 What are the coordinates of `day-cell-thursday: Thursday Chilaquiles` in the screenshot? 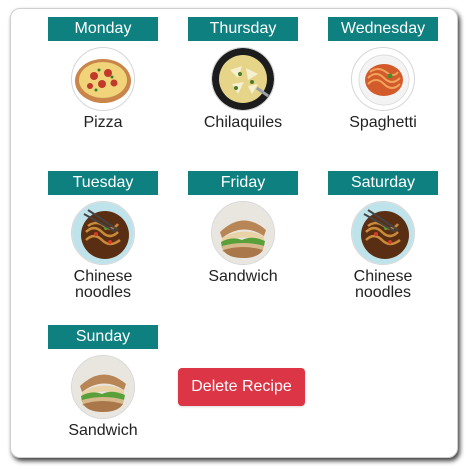 It's located at (243, 74).